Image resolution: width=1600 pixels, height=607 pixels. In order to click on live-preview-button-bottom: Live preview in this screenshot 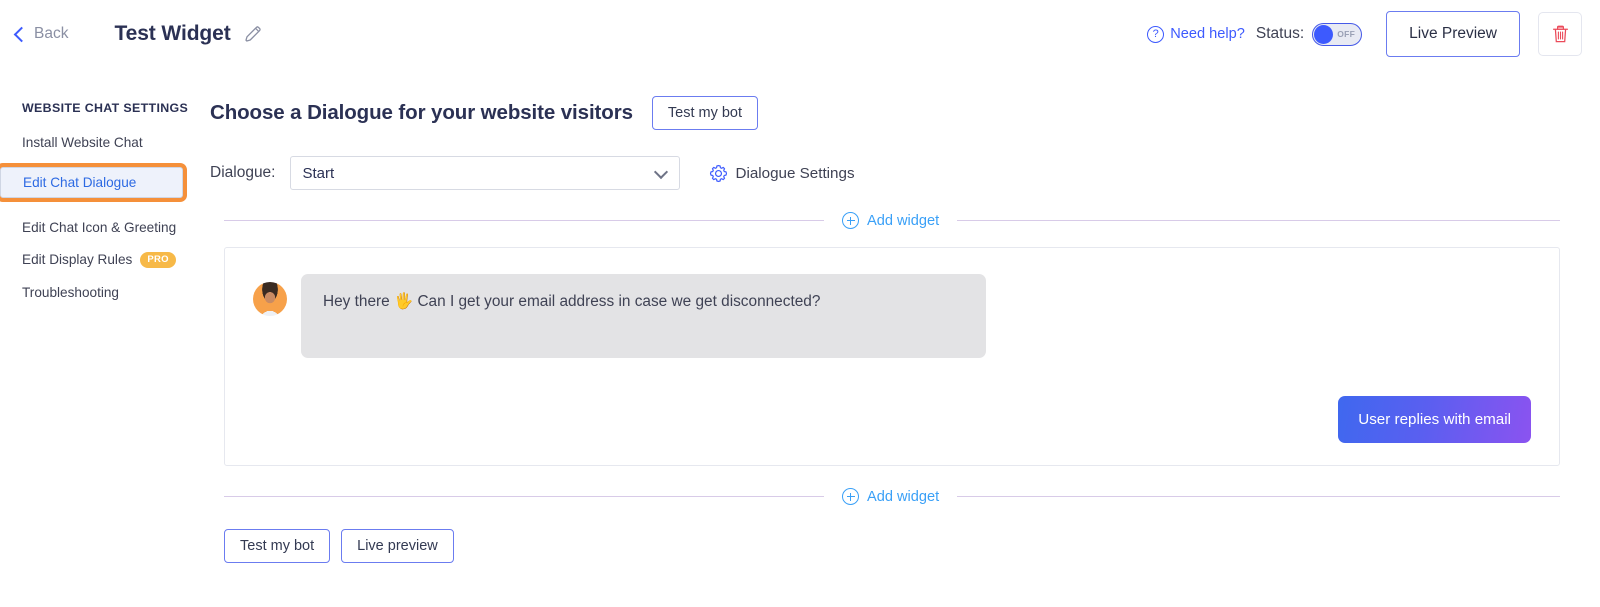, I will do `click(397, 546)`.